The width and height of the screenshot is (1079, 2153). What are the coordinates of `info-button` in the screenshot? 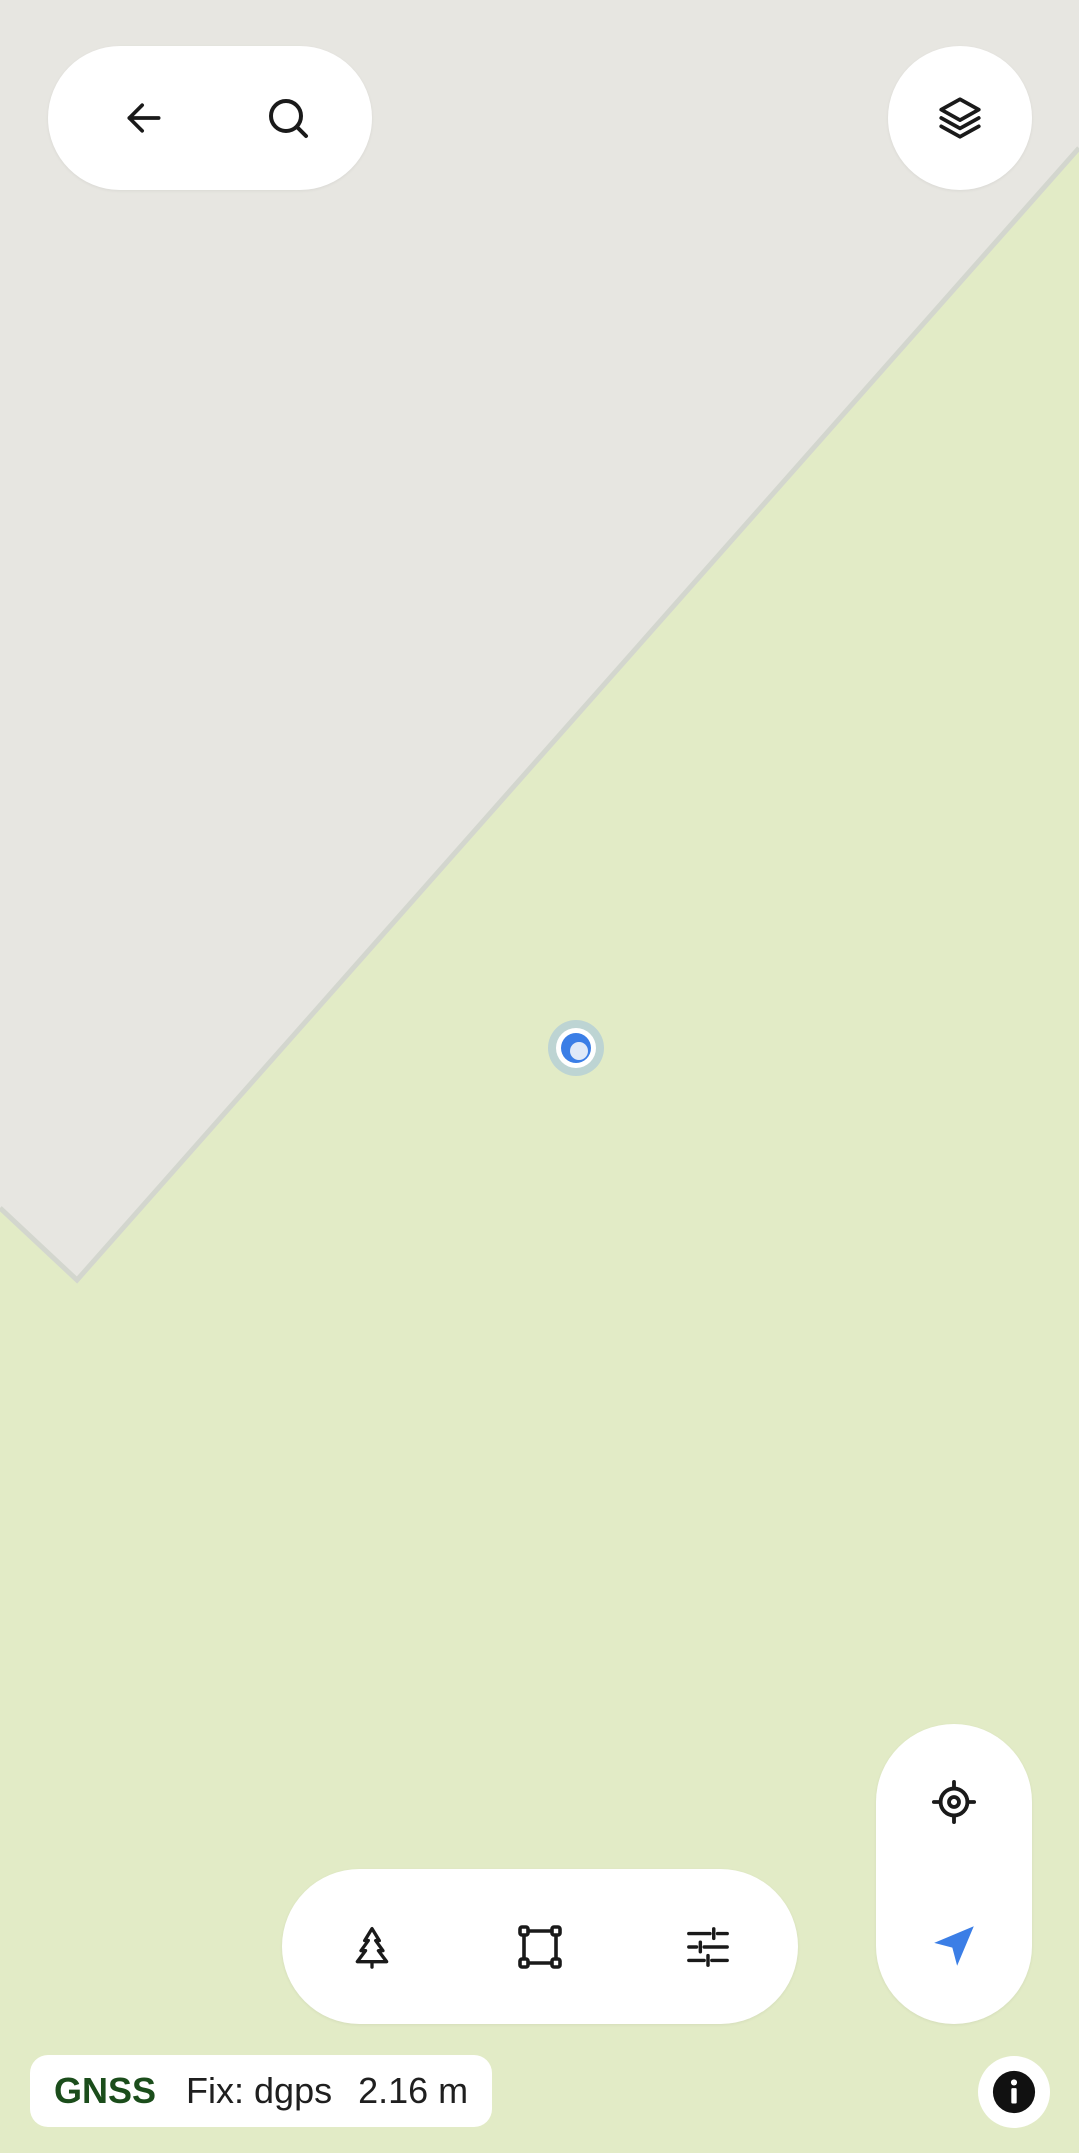 It's located at (1014, 2092).